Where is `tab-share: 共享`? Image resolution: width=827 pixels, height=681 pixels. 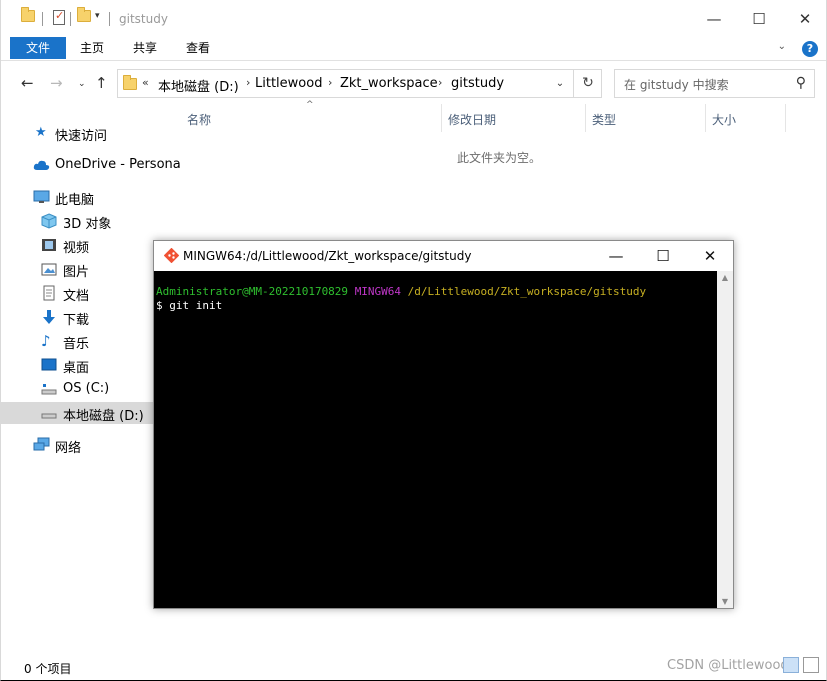
tab-share: 共享 is located at coordinates (145, 48).